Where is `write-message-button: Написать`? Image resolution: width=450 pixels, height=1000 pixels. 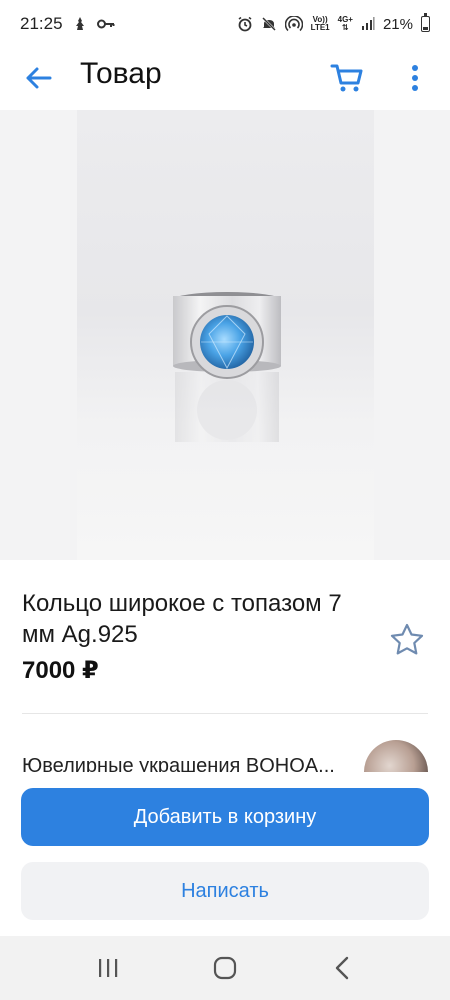 write-message-button: Написать is located at coordinates (225, 891).